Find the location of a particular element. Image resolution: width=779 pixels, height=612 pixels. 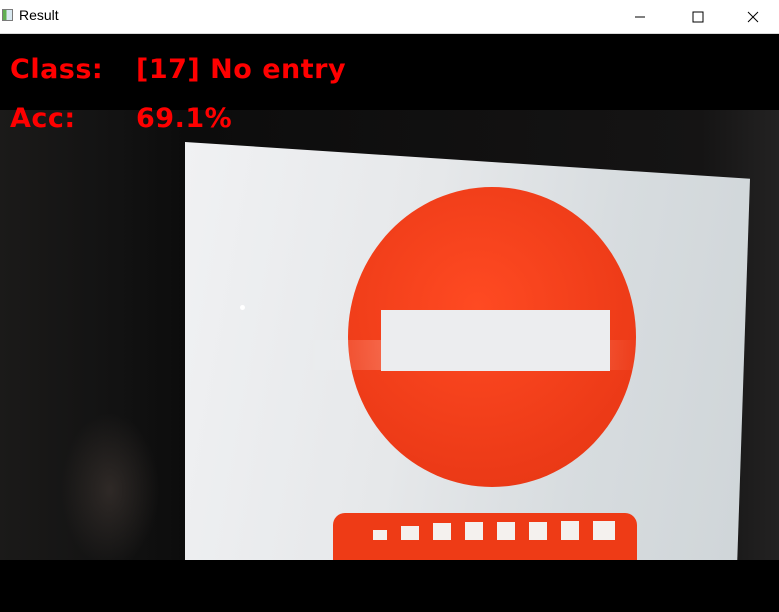

frame-bottom-band is located at coordinates (389, 586).